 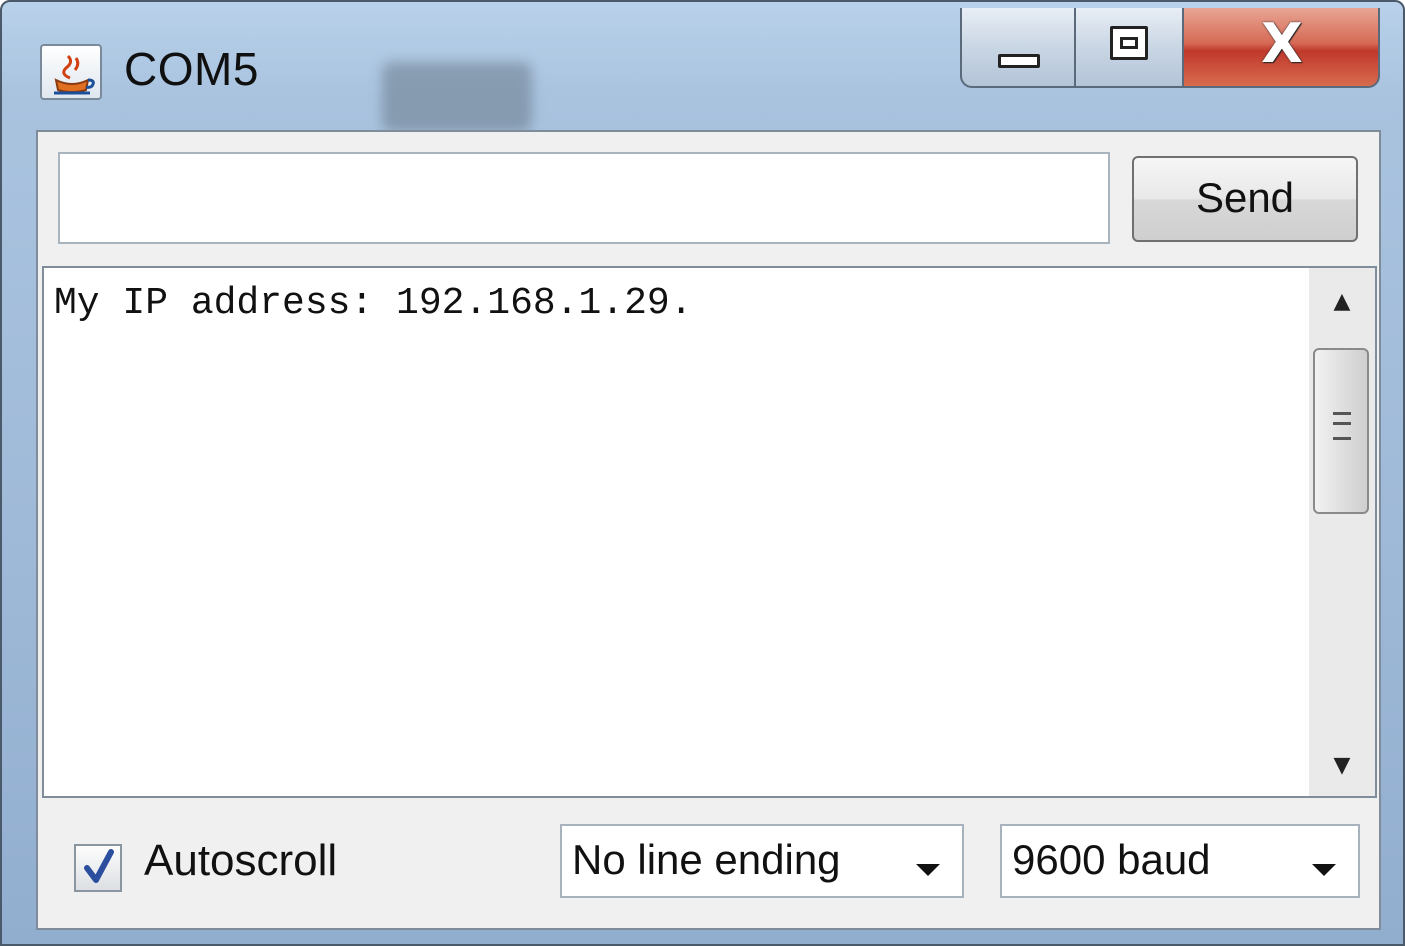 I want to click on baud-rate-select: 9600 baud, so click(x=1180, y=861).